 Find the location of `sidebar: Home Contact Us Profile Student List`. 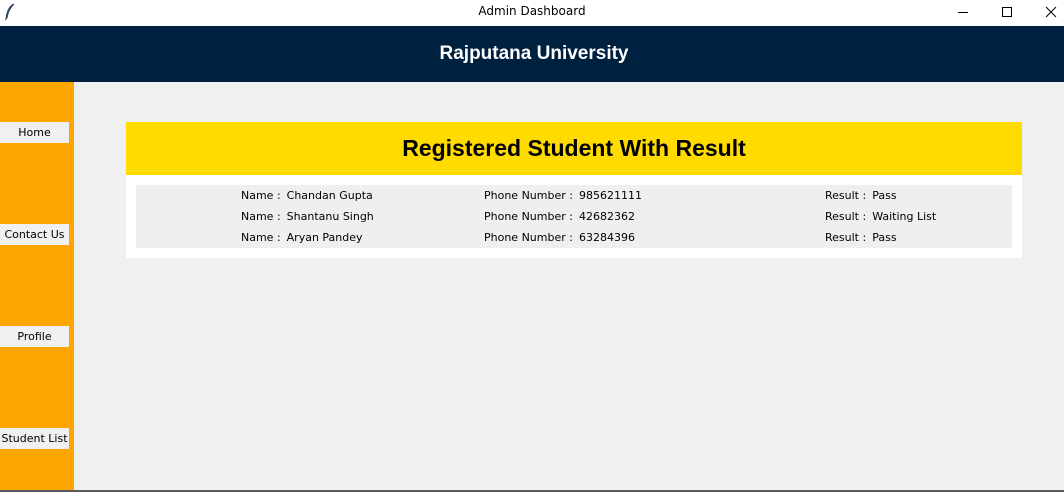

sidebar: Home Contact Us Profile Student List is located at coordinates (37, 286).